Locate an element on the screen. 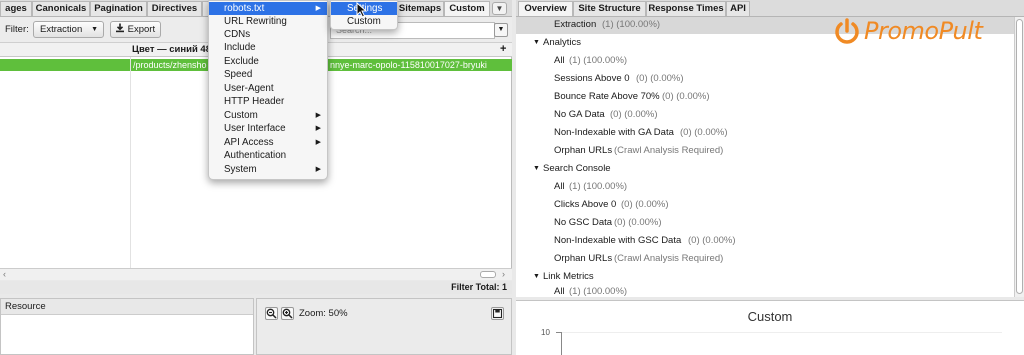 The width and height of the screenshot is (1024, 355). tree-item-orphan-urls-gsc: Orphan URLs (Crawl Analysis Required) is located at coordinates (765, 259).